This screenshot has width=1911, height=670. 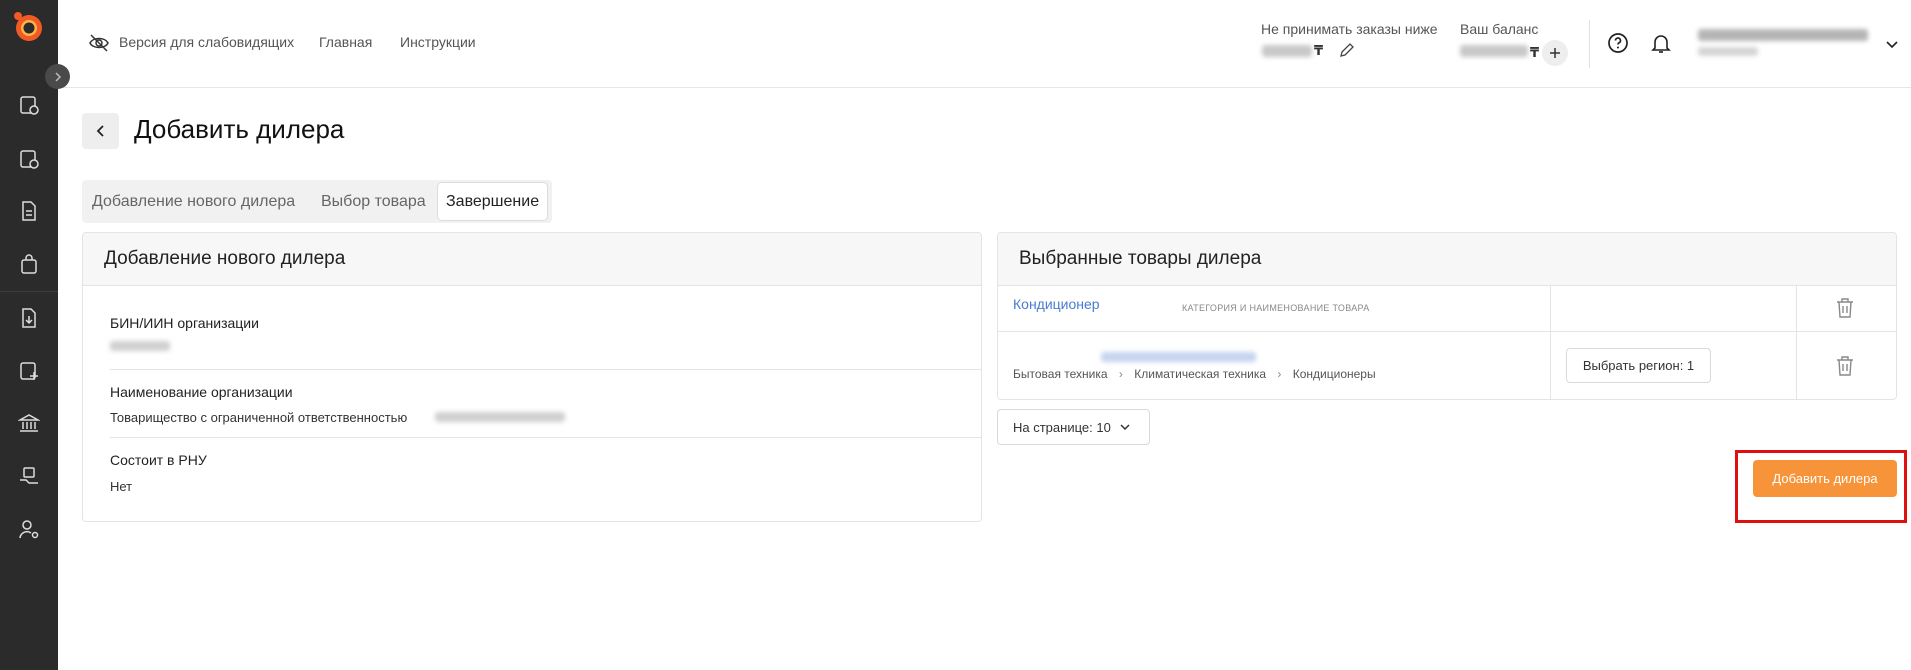 I want to click on tab-new-dealer: Добавление нового дилера, so click(x=193, y=201).